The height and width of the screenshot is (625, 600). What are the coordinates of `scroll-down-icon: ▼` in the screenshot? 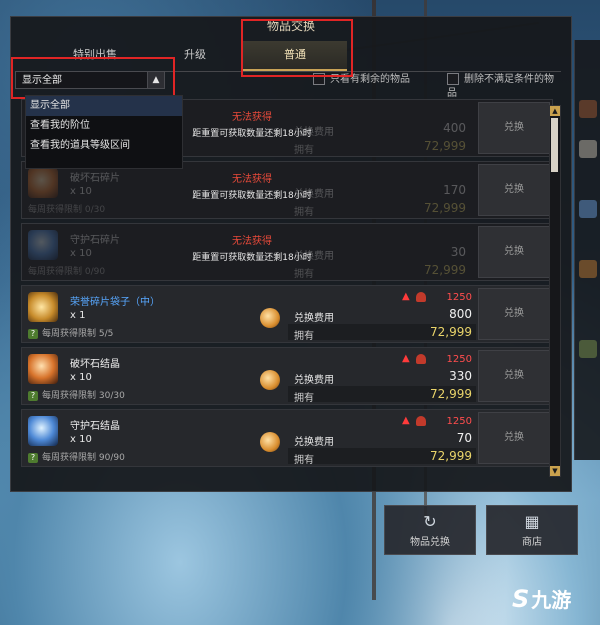 It's located at (555, 471).